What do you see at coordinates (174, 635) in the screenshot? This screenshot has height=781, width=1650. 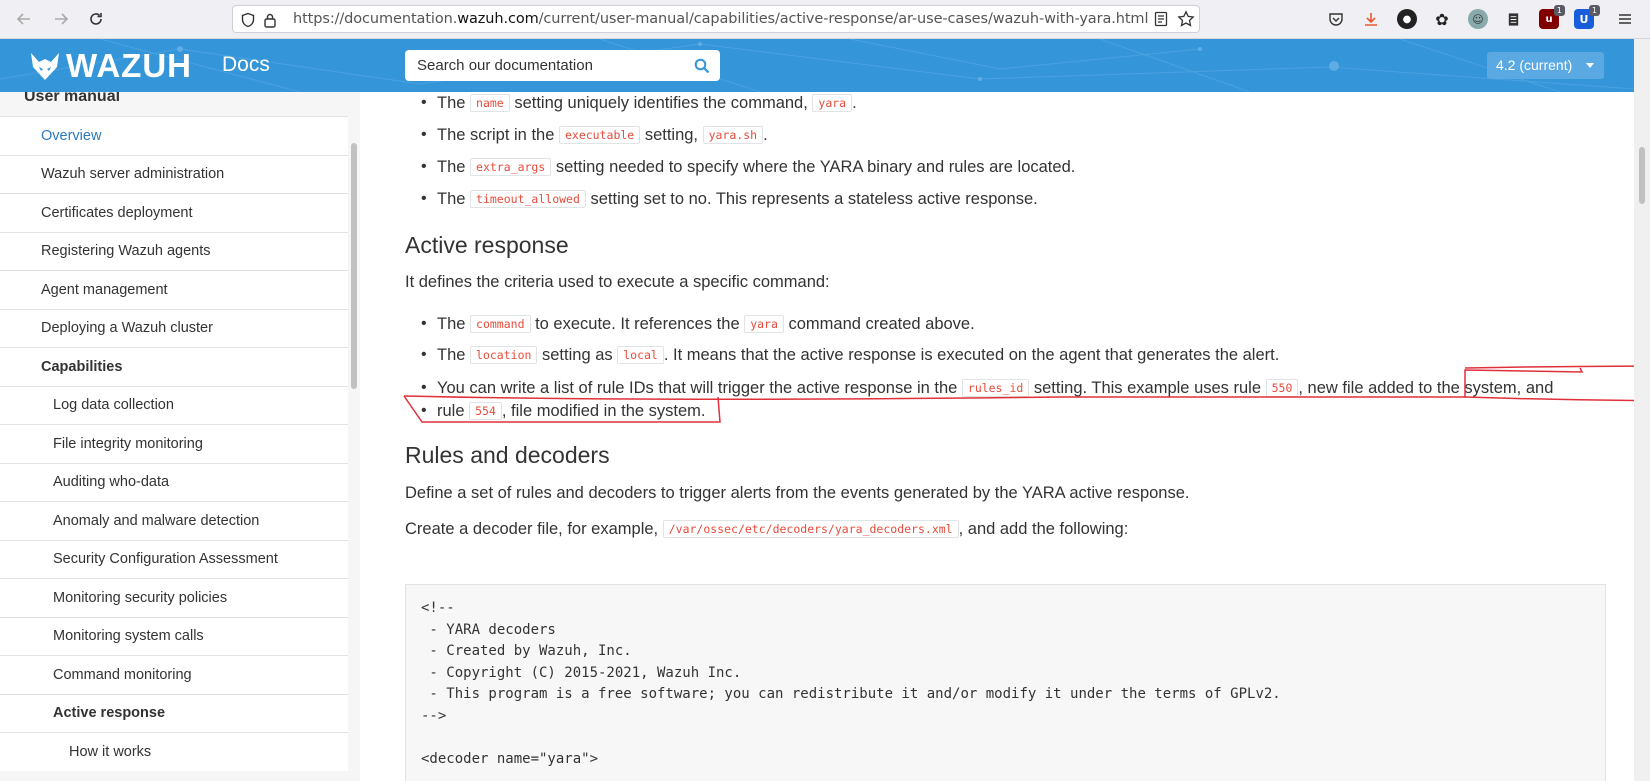 I see `sidebar-item-system-calls: Monitoring system calls` at bounding box center [174, 635].